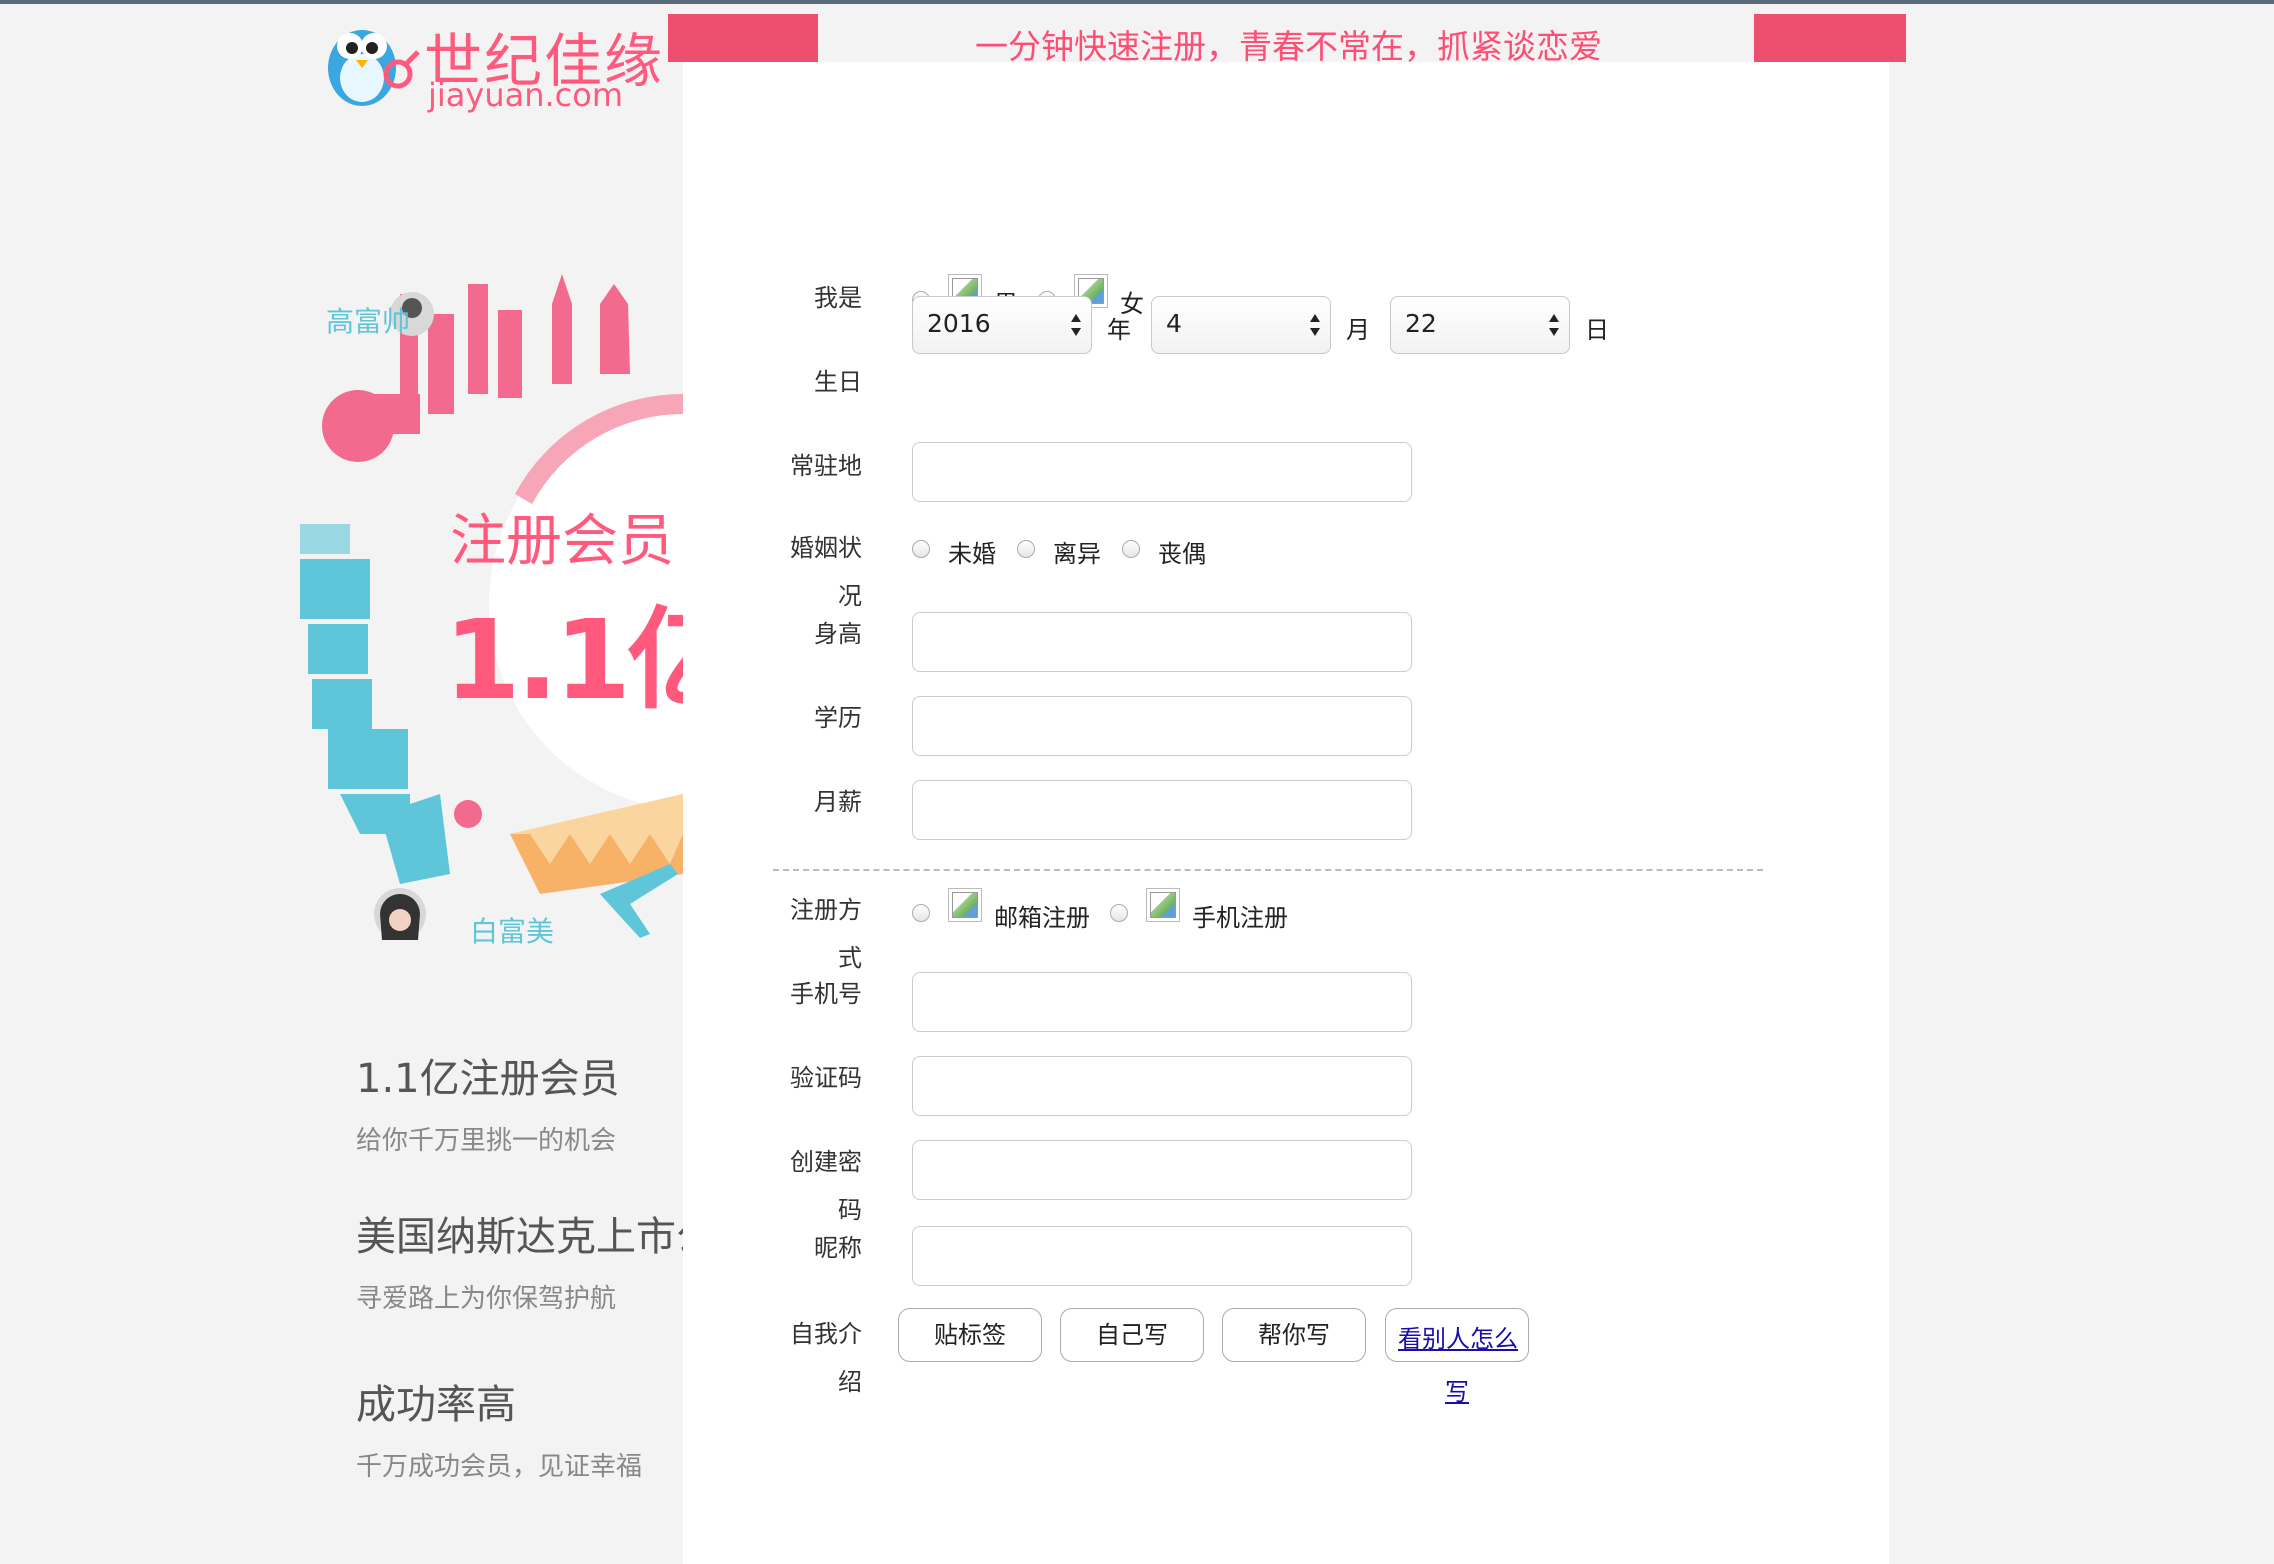 The image size is (2274, 1564). I want to click on month-unit: 月, so click(1358, 330).